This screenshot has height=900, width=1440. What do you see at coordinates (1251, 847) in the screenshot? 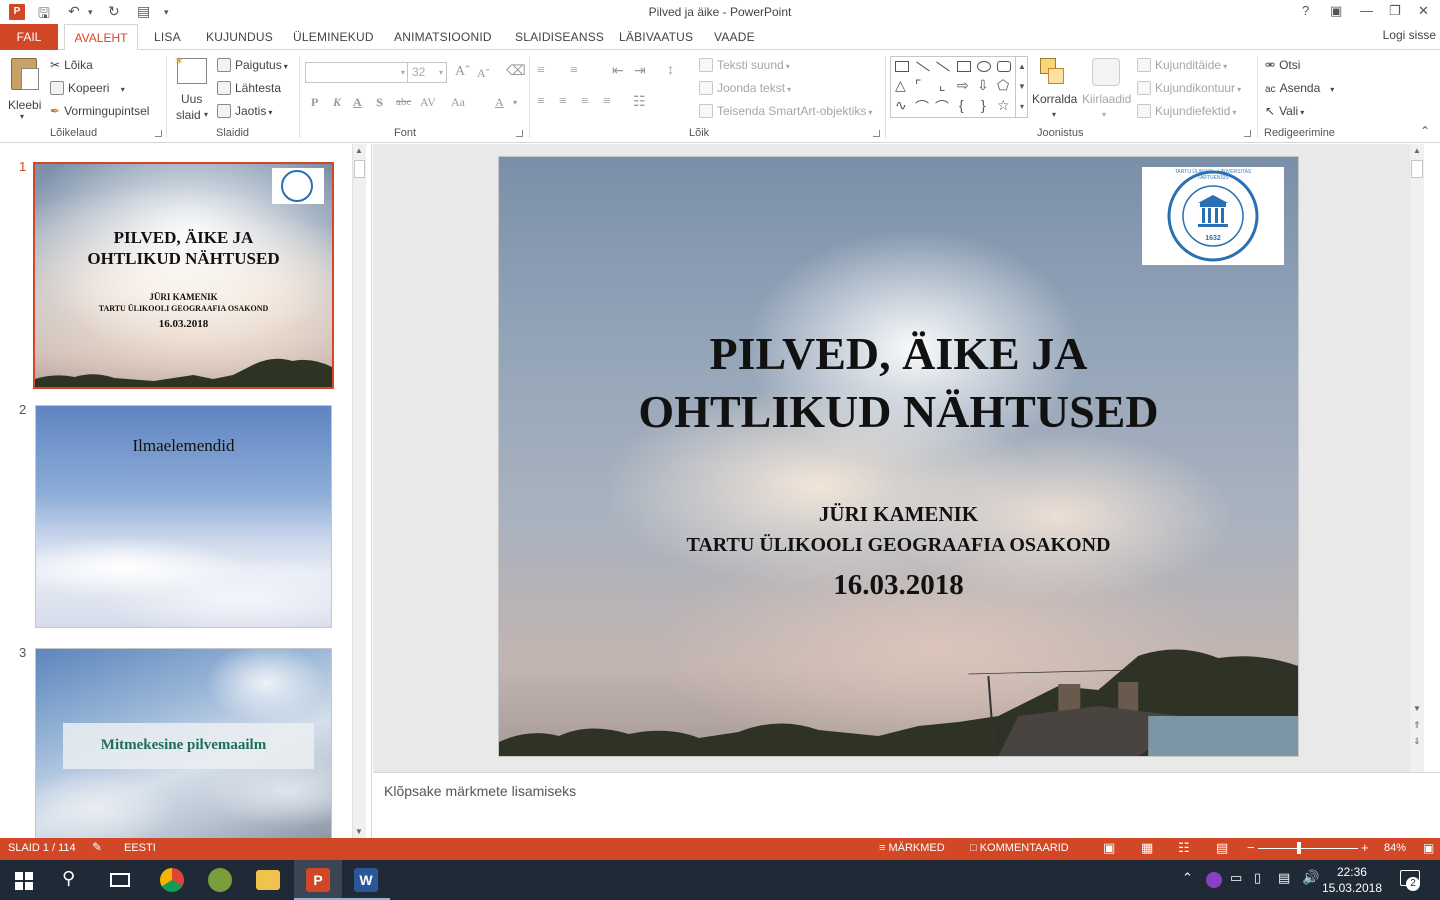
I see `zoom-out-icon: −` at bounding box center [1251, 847].